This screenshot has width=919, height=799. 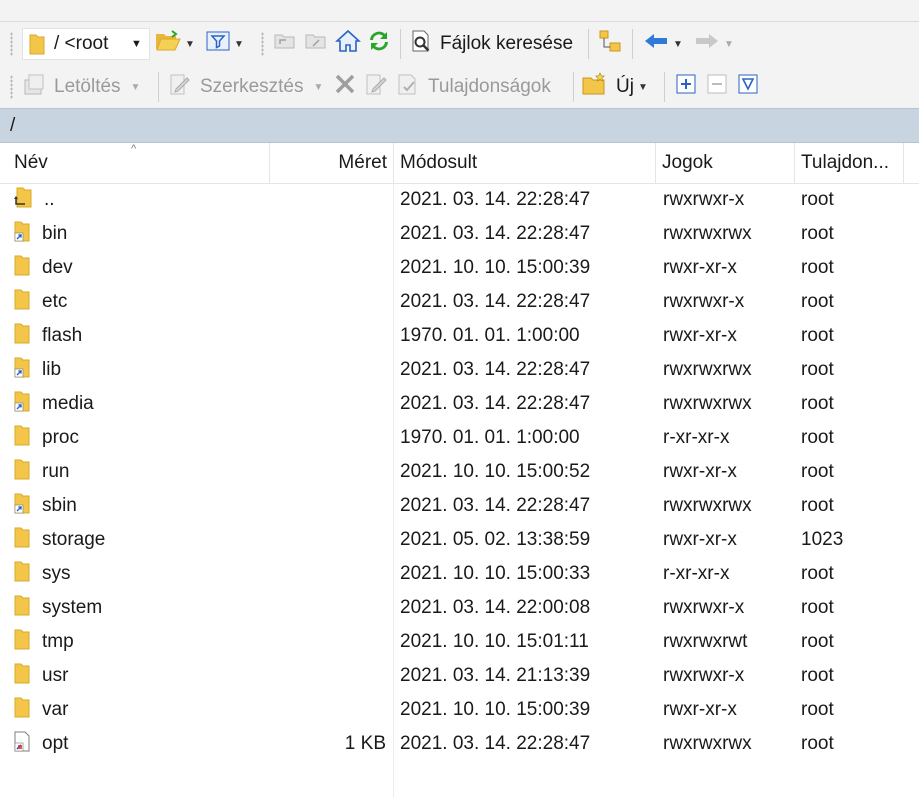 I want to click on download-button: Letöltés ▼, so click(x=81, y=87).